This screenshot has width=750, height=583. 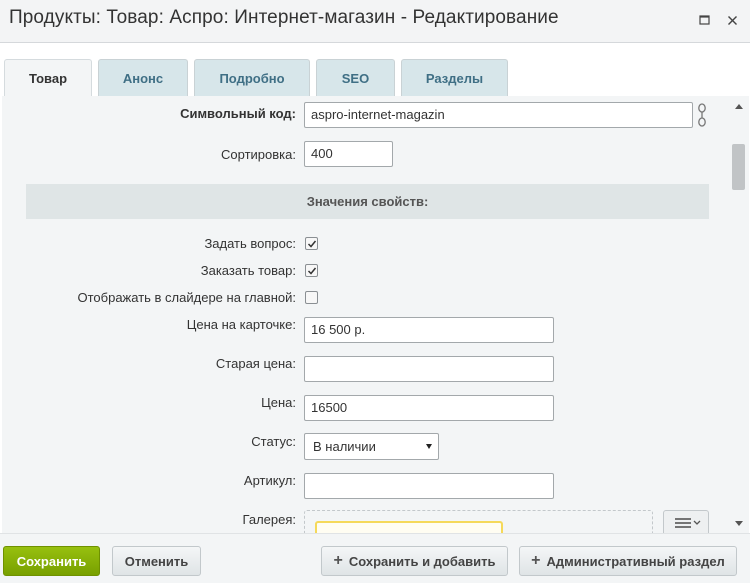 What do you see at coordinates (739, 523) in the screenshot?
I see `scroll-down-icon` at bounding box center [739, 523].